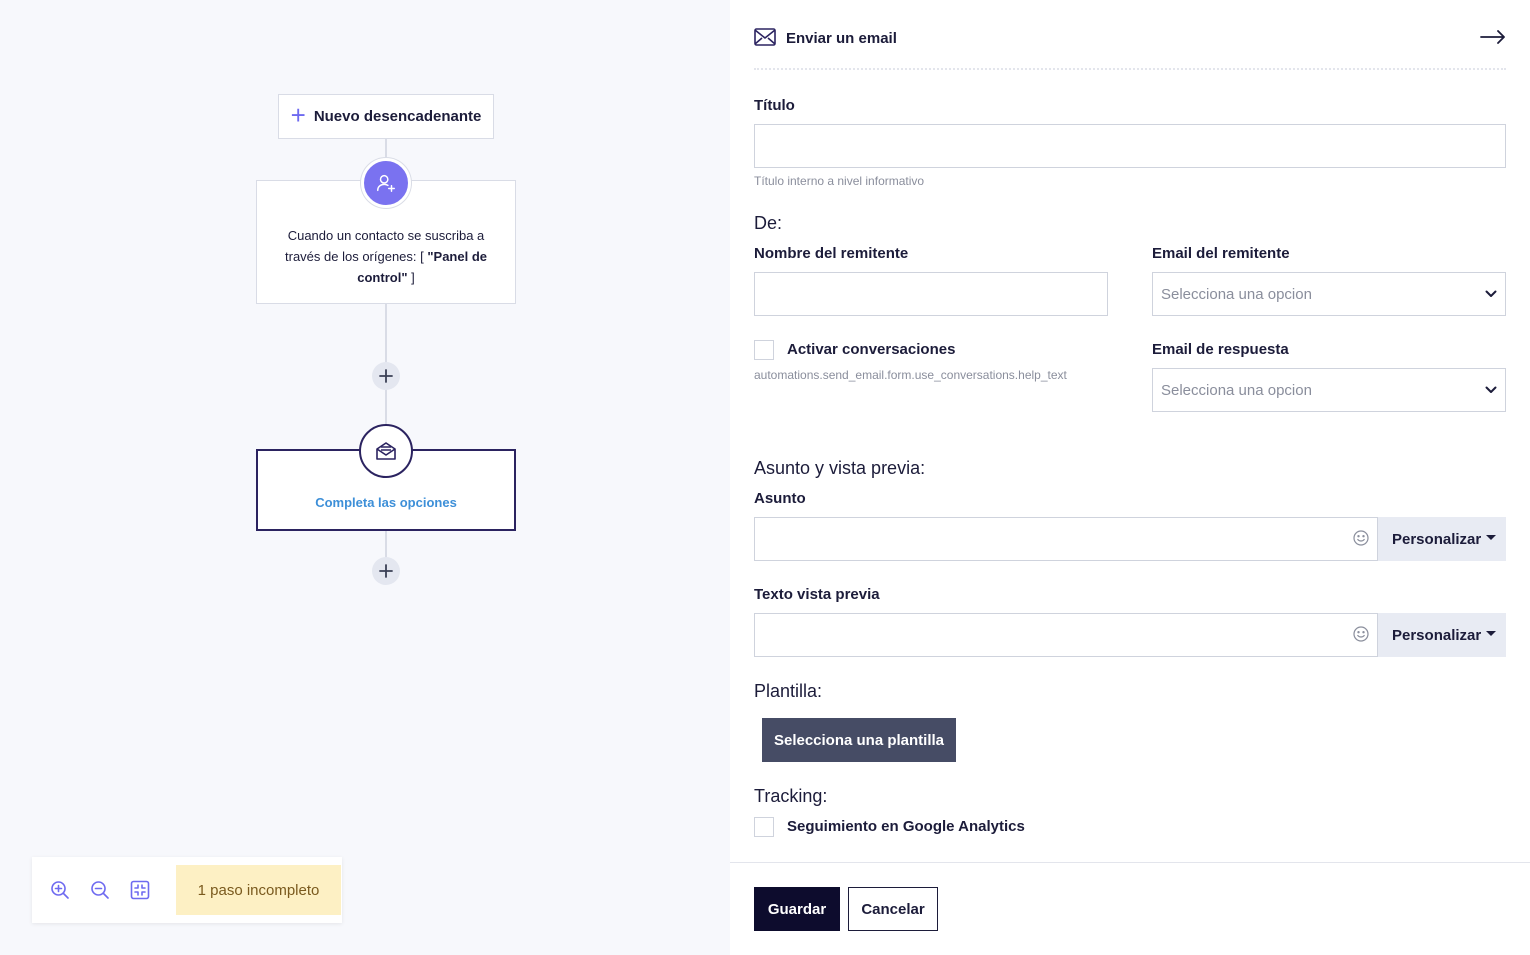 The height and width of the screenshot is (955, 1530). Describe the element at coordinates (386, 451) in the screenshot. I see `envelope-open-icon` at that location.